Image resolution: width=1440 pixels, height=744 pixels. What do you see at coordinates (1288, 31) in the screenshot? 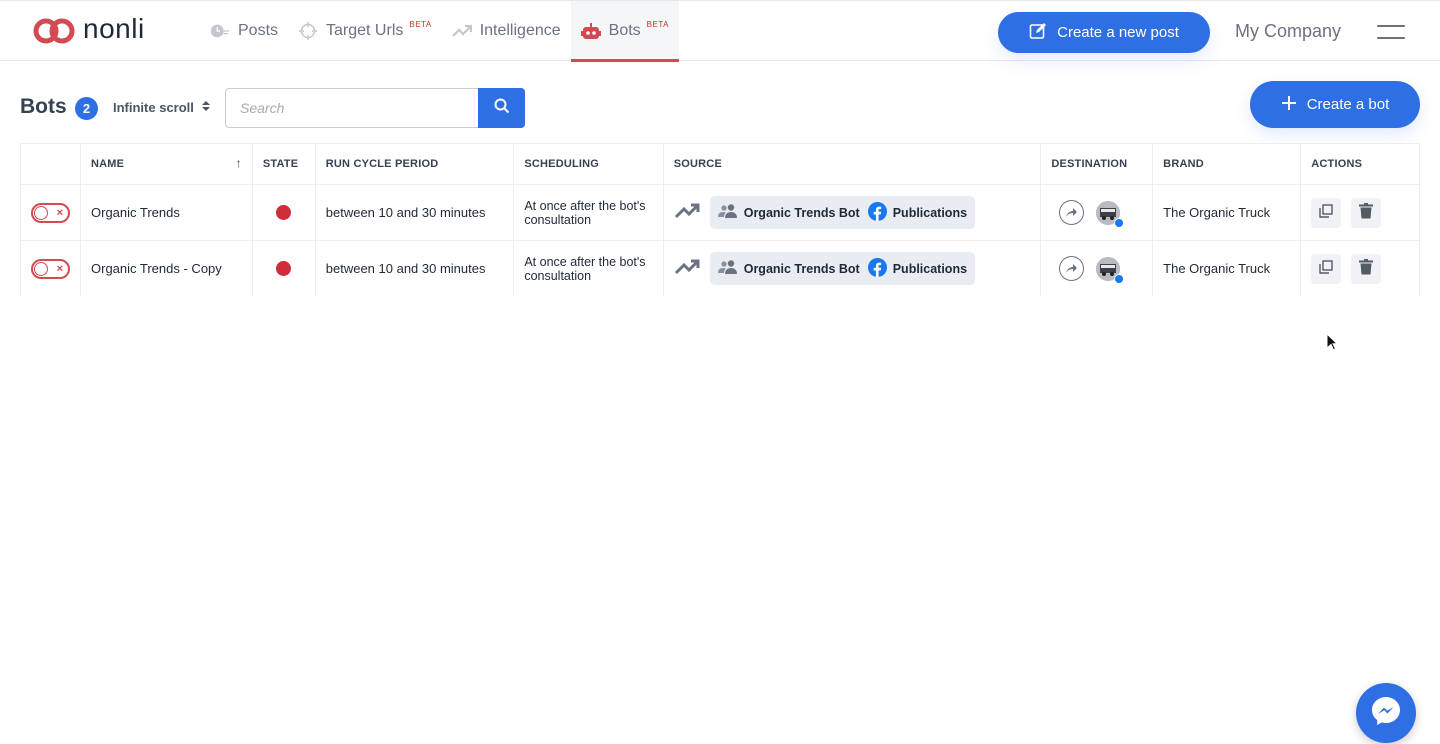
I see `company-switcher: My Company` at bounding box center [1288, 31].